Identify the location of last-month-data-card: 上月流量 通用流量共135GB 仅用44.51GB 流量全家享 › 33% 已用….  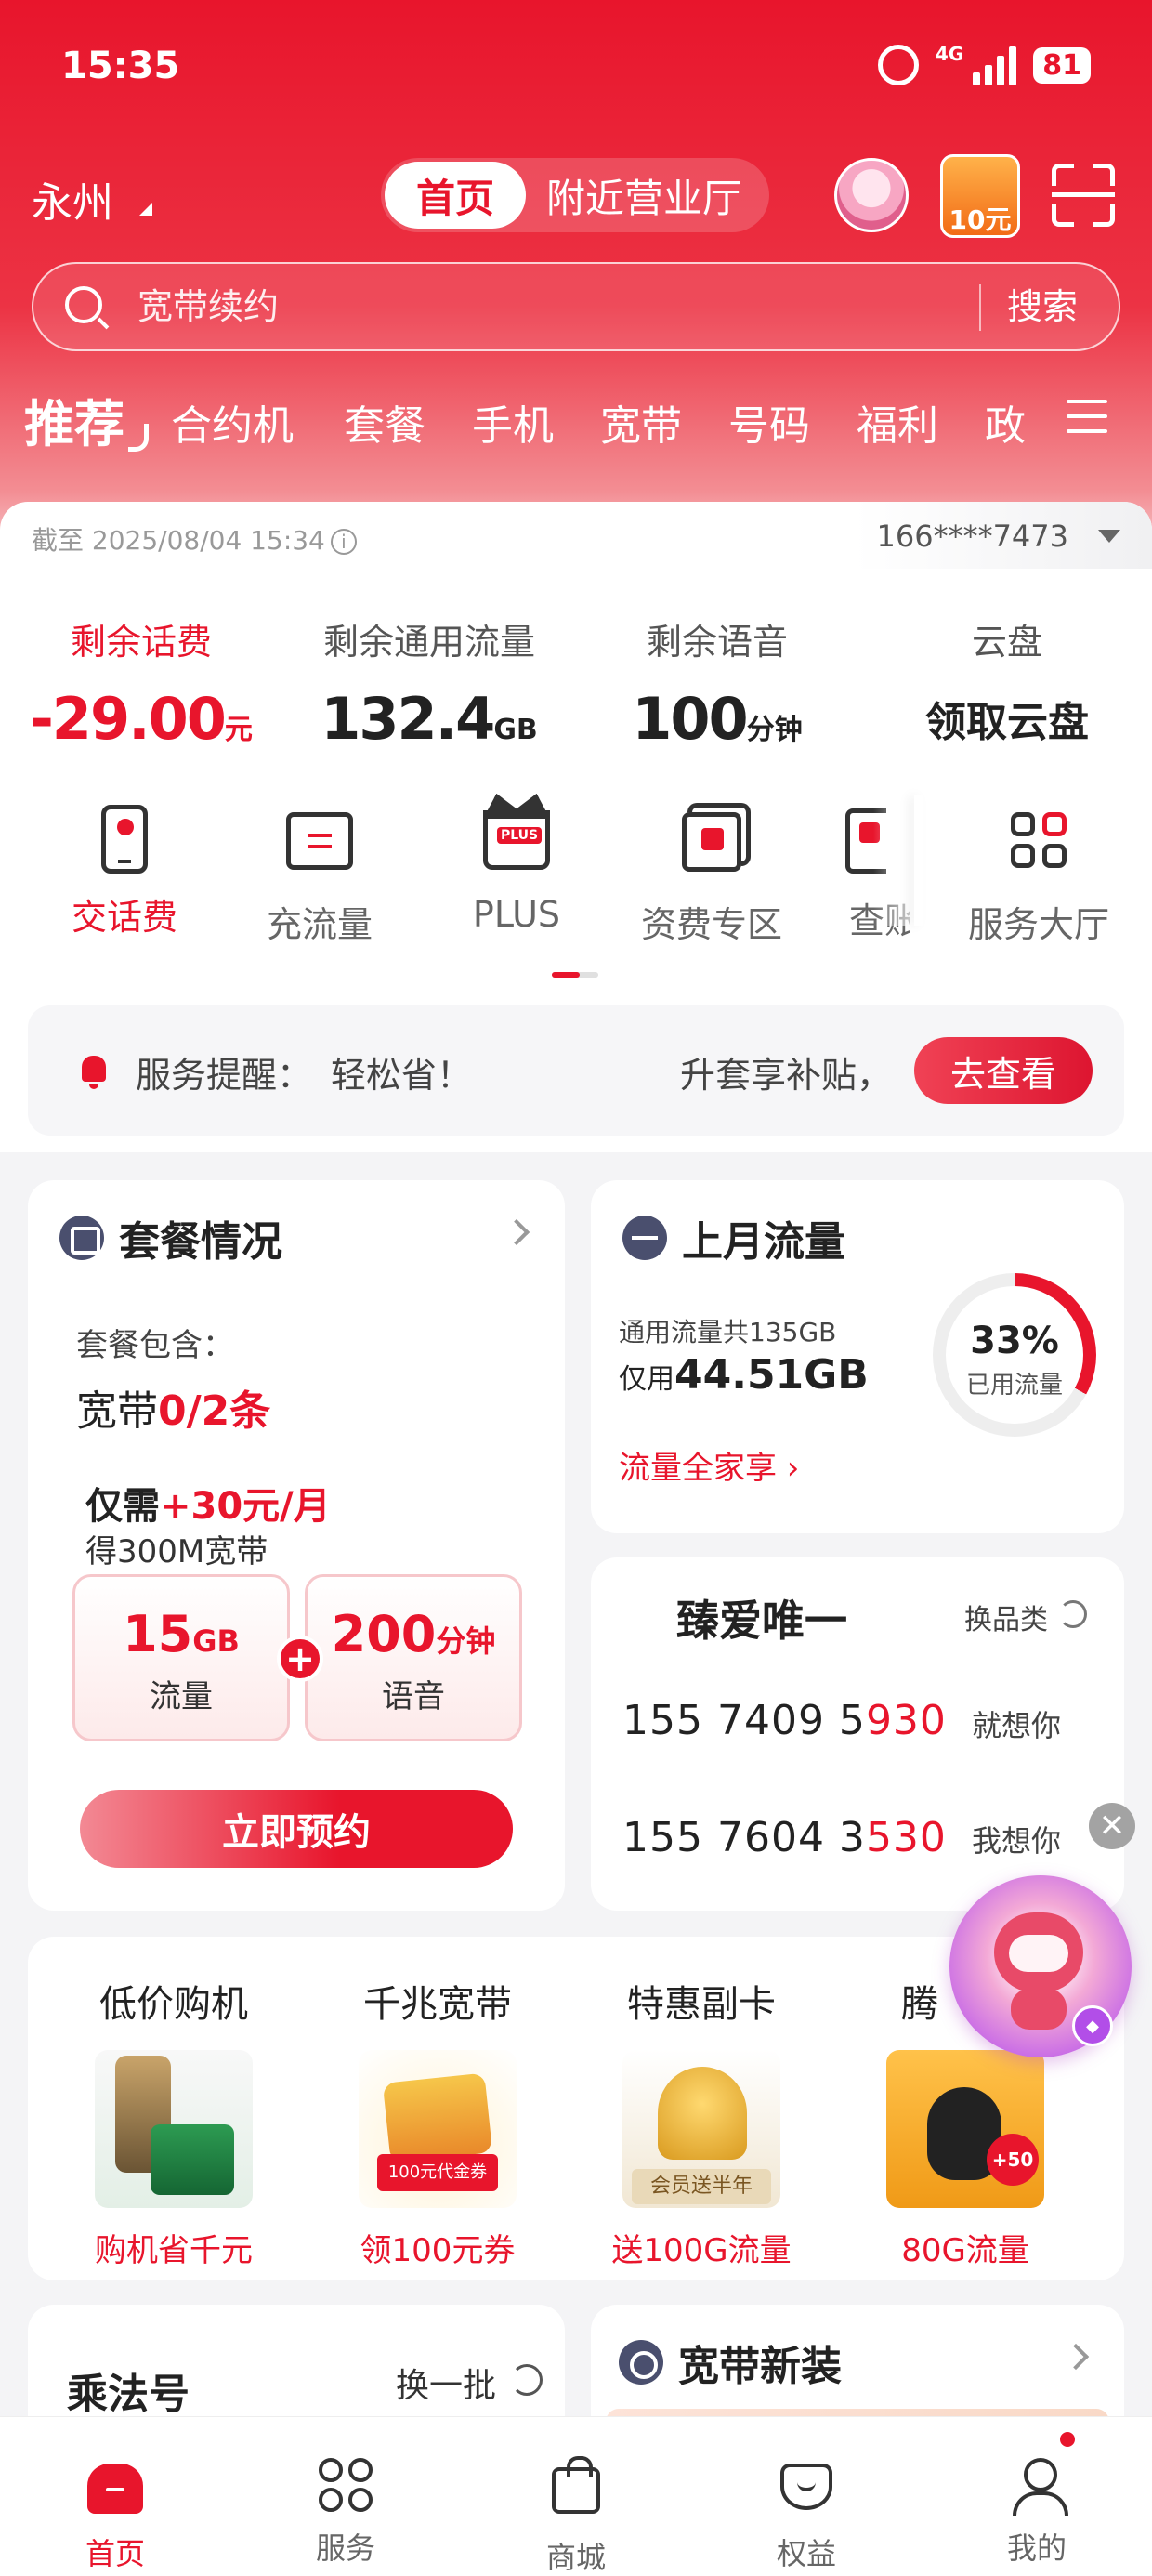
(857, 1356).